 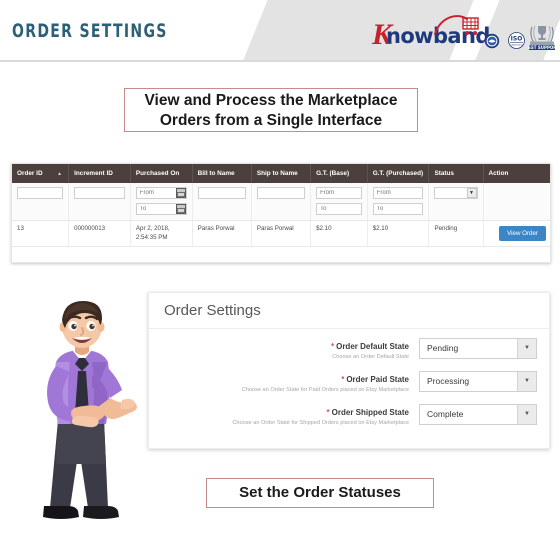 What do you see at coordinates (41, 233) in the screenshot?
I see `cell-order-id: 13` at bounding box center [41, 233].